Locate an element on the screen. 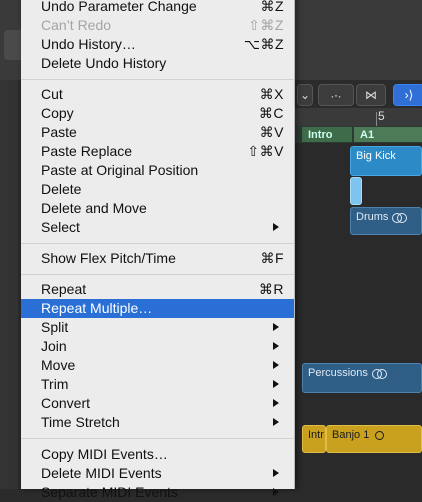 This screenshot has width=422, height=502. menu-item-label: Delete MIDI Events is located at coordinates (101, 473).